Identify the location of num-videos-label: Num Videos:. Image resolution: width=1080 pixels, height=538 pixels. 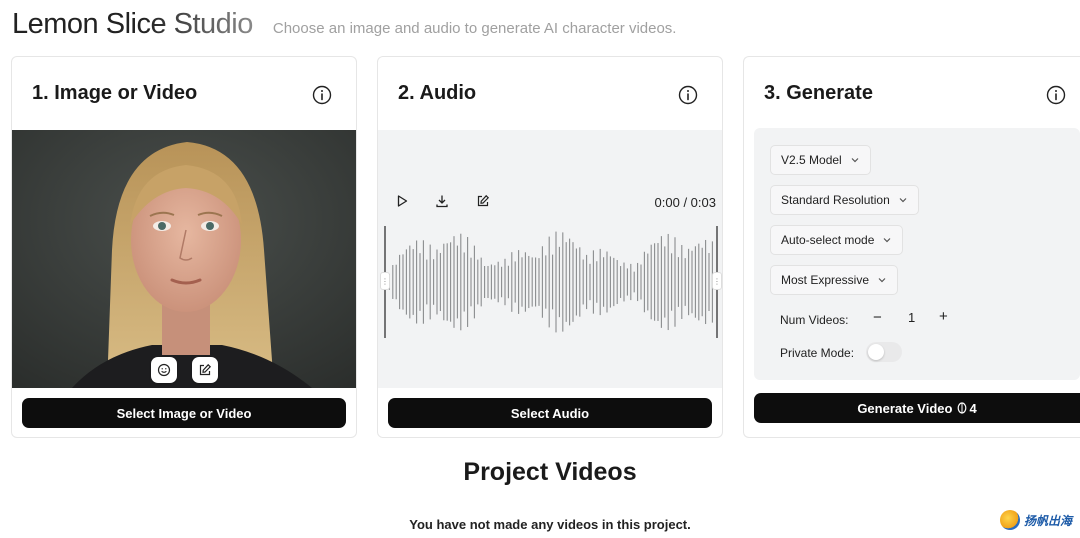
(814, 320).